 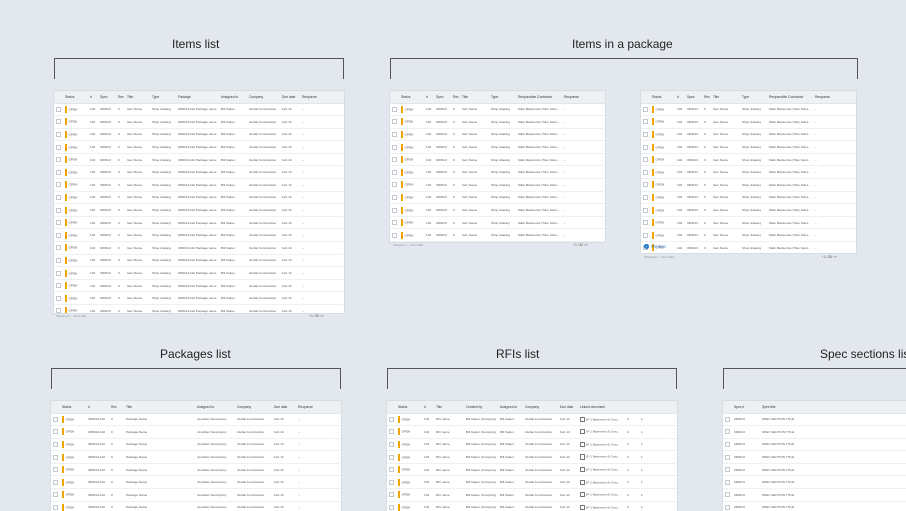 I want to click on column-header: Spec, so click(x=442, y=97).